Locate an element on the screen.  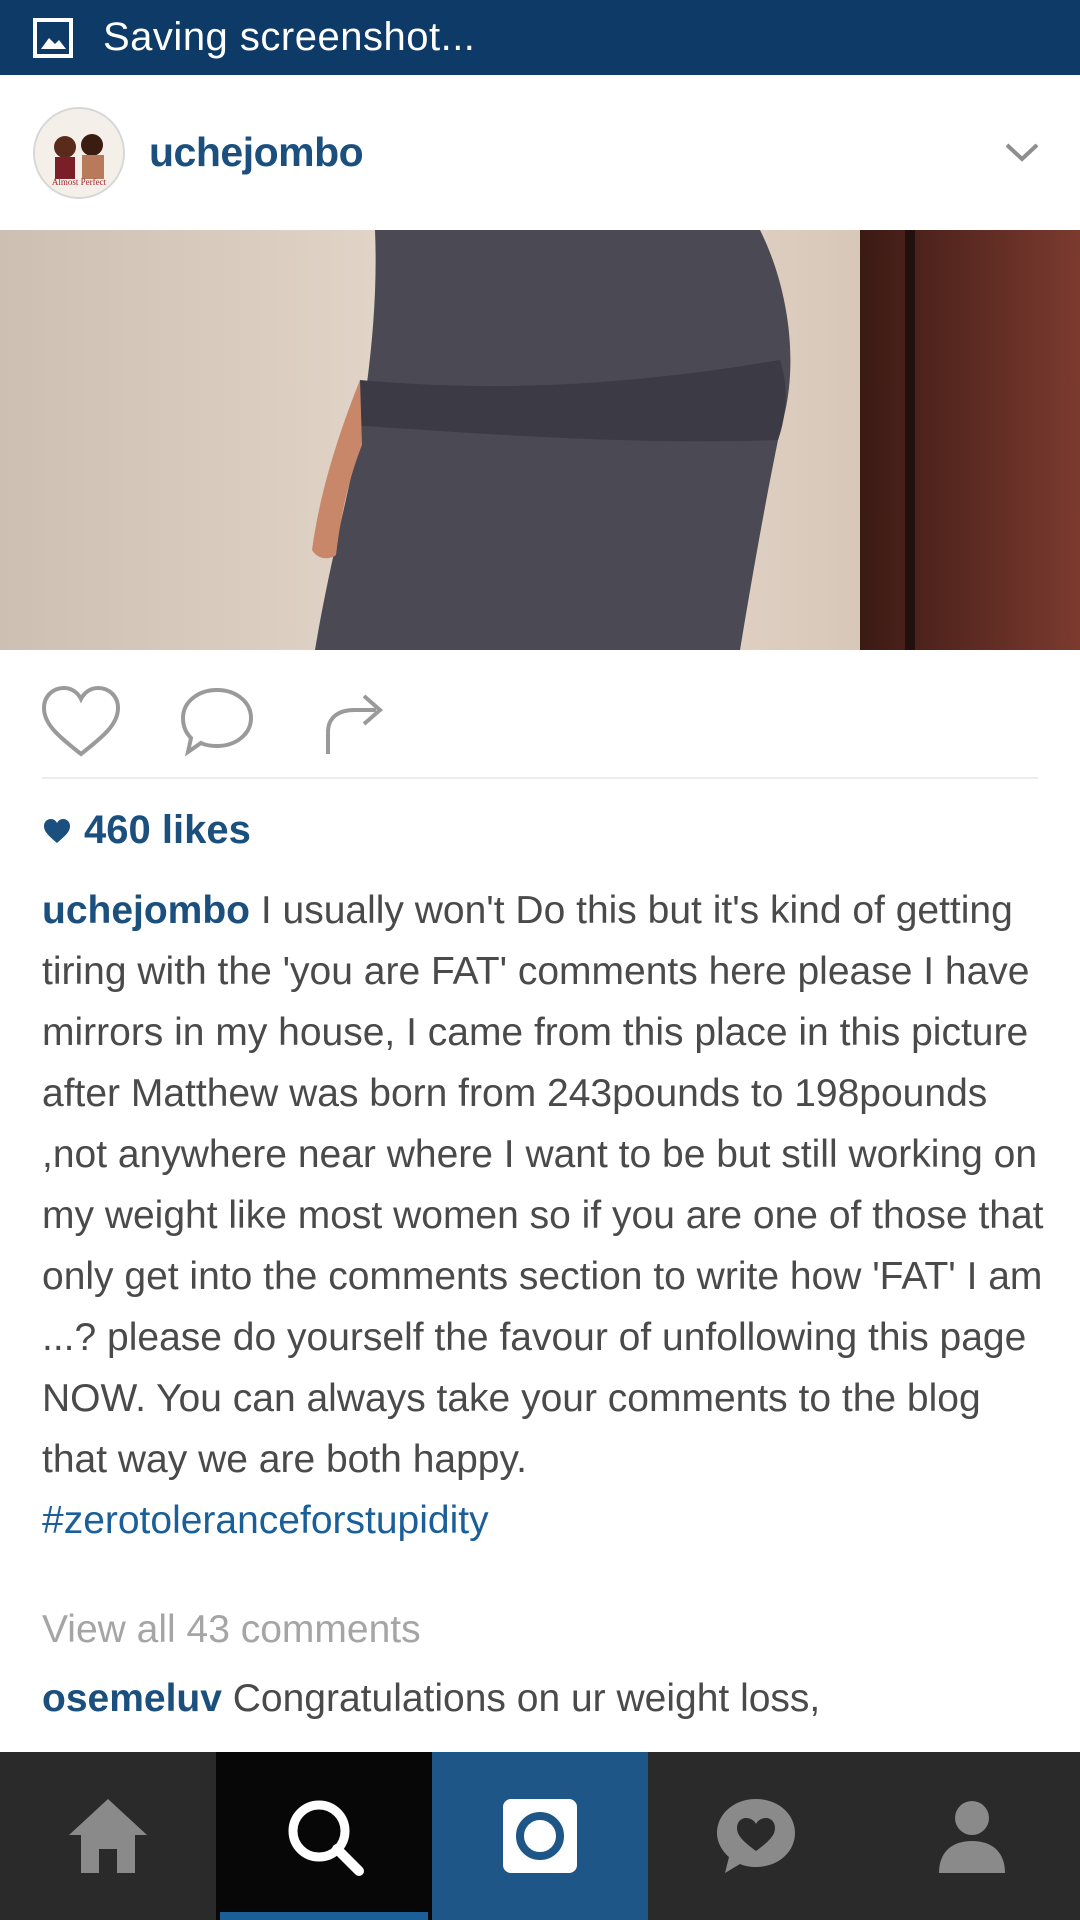
action-row is located at coordinates (540, 714).